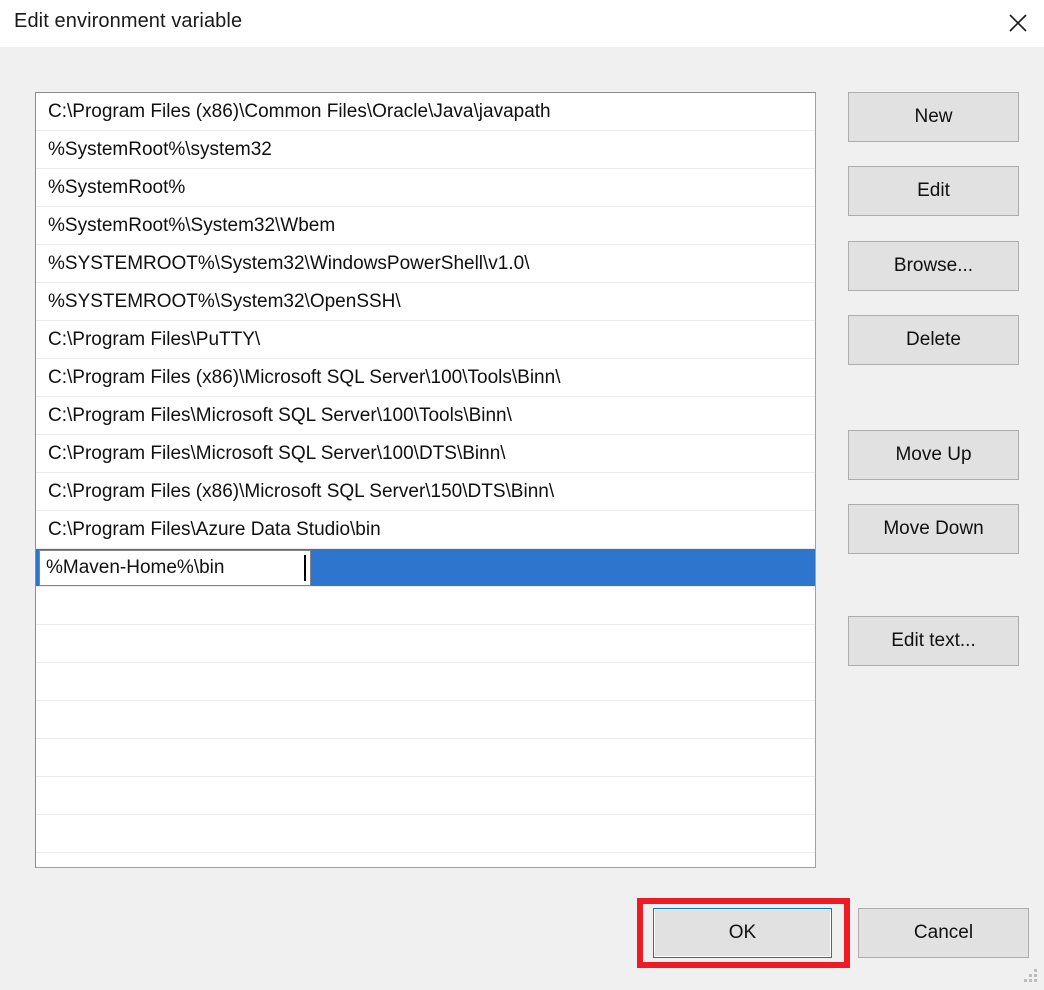  Describe the element at coordinates (742, 933) in the screenshot. I see `ok-button: OK` at that location.